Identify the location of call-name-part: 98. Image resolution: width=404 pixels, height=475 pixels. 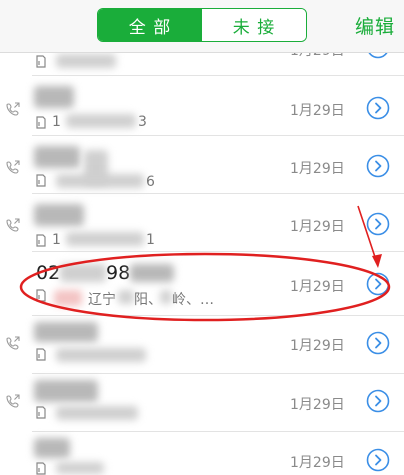
(118, 273).